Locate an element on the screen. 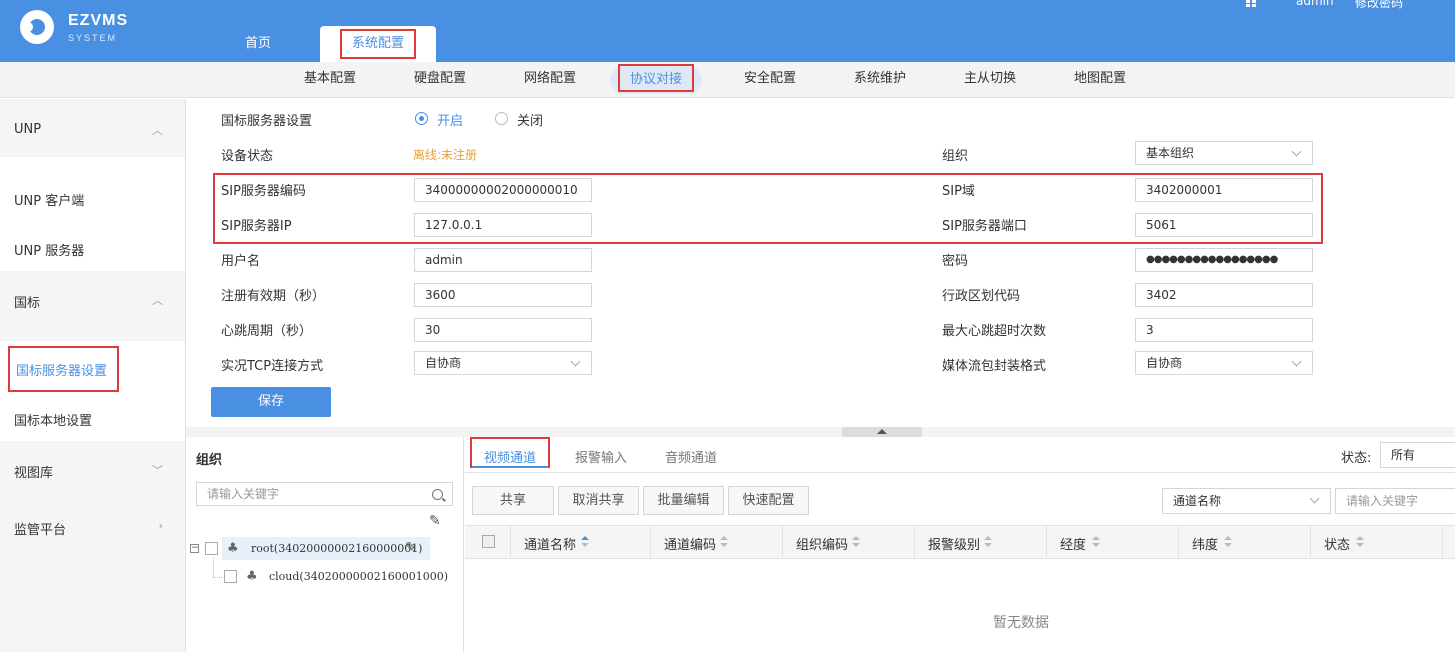  filter-field-select: 通道名称 is located at coordinates (1246, 501).